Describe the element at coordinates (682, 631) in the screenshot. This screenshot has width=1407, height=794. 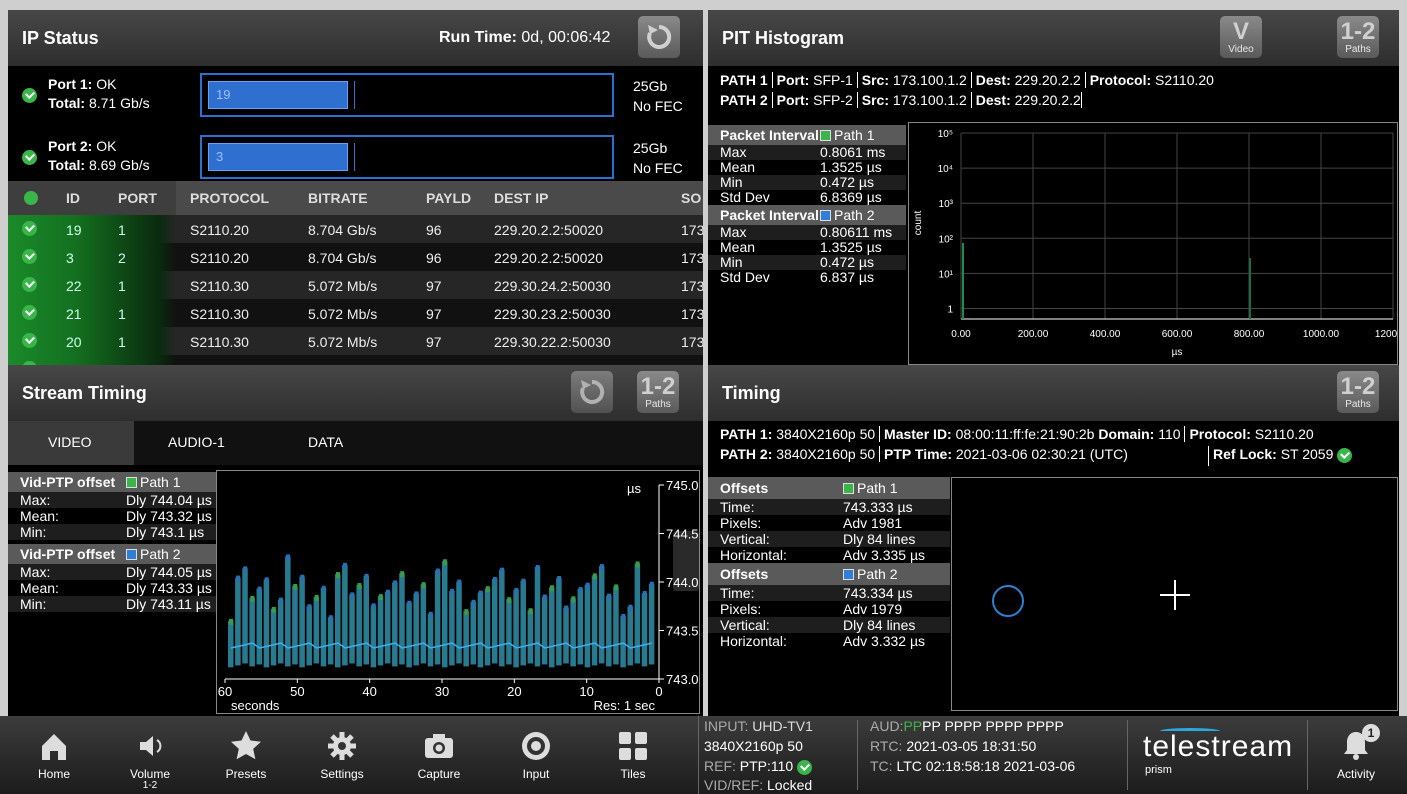
I see `st-y-tick: 743.5` at that location.